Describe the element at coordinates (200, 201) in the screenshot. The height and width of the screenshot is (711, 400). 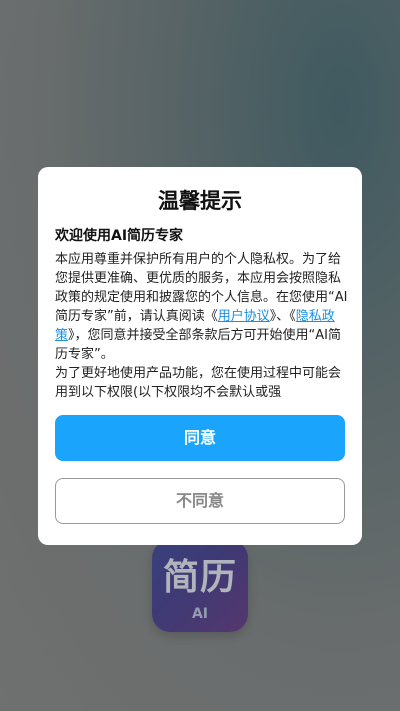
I see `dialog-title: 温馨提示` at that location.